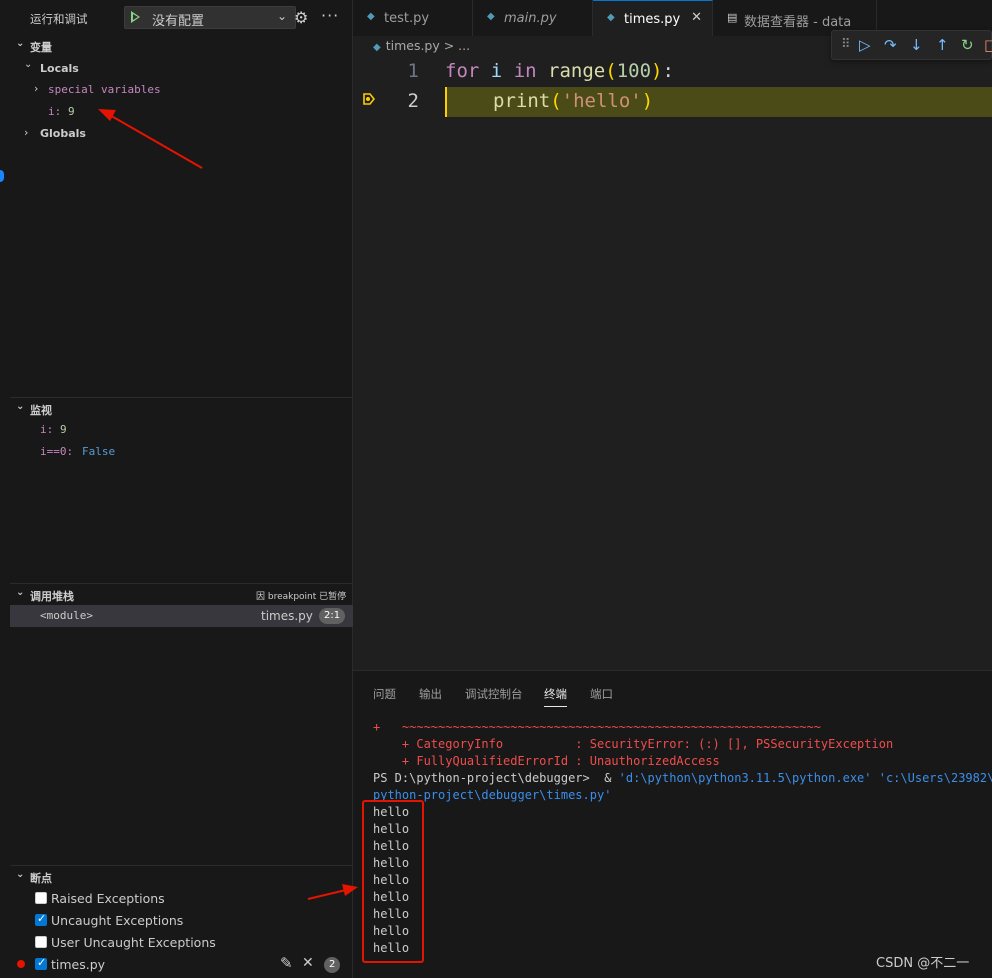  What do you see at coordinates (890, 45) in the screenshot?
I see `step-over-icon: ↷` at bounding box center [890, 45].